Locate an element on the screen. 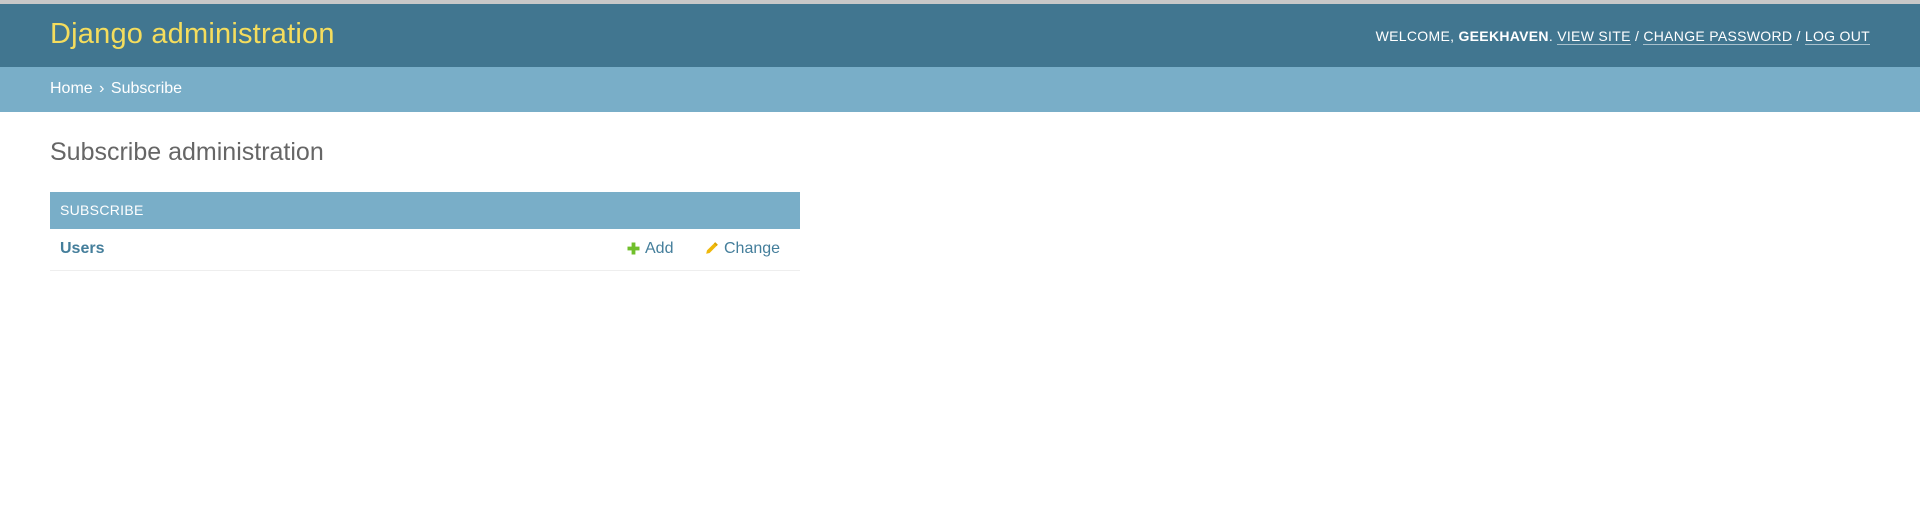 This screenshot has height=505, width=1920. change-label: Change is located at coordinates (752, 248).